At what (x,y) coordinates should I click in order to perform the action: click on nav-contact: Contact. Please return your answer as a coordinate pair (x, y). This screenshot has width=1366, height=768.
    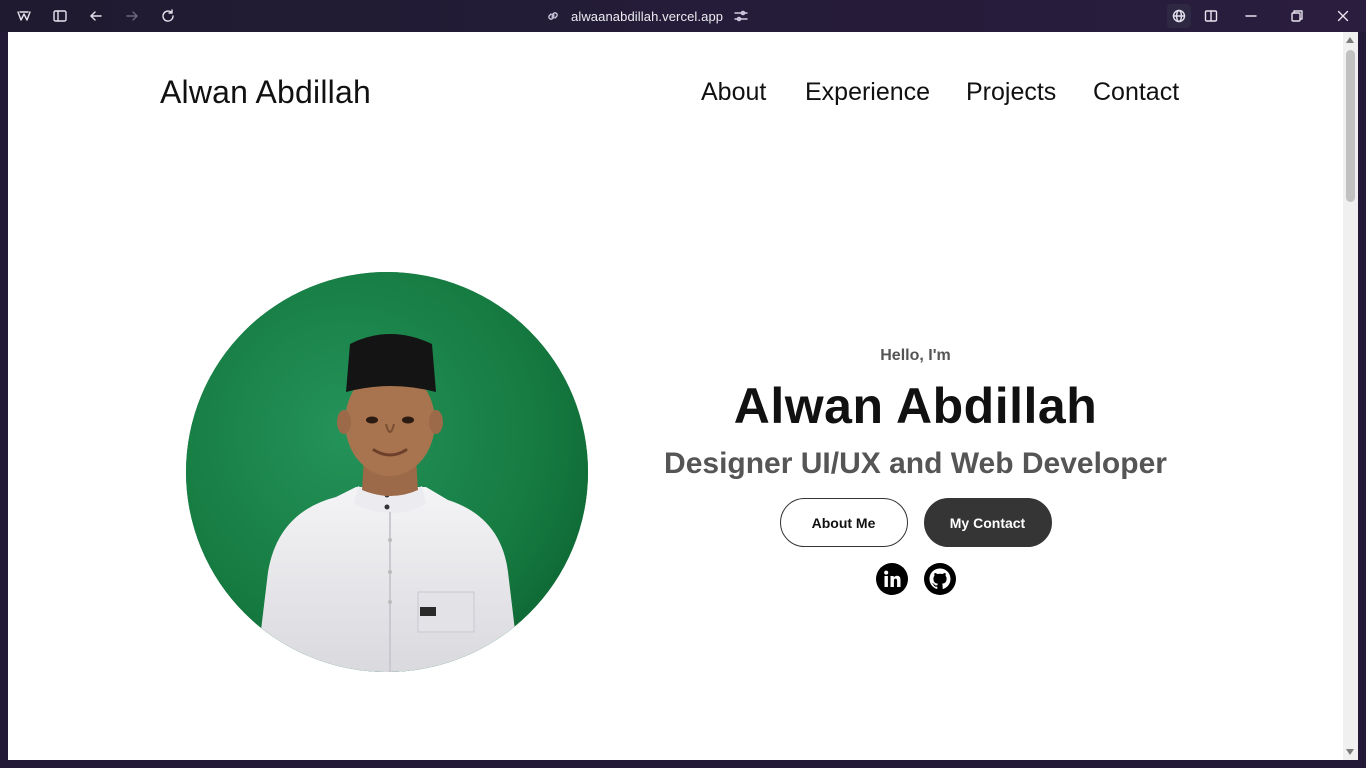
    Looking at the image, I should click on (1136, 92).